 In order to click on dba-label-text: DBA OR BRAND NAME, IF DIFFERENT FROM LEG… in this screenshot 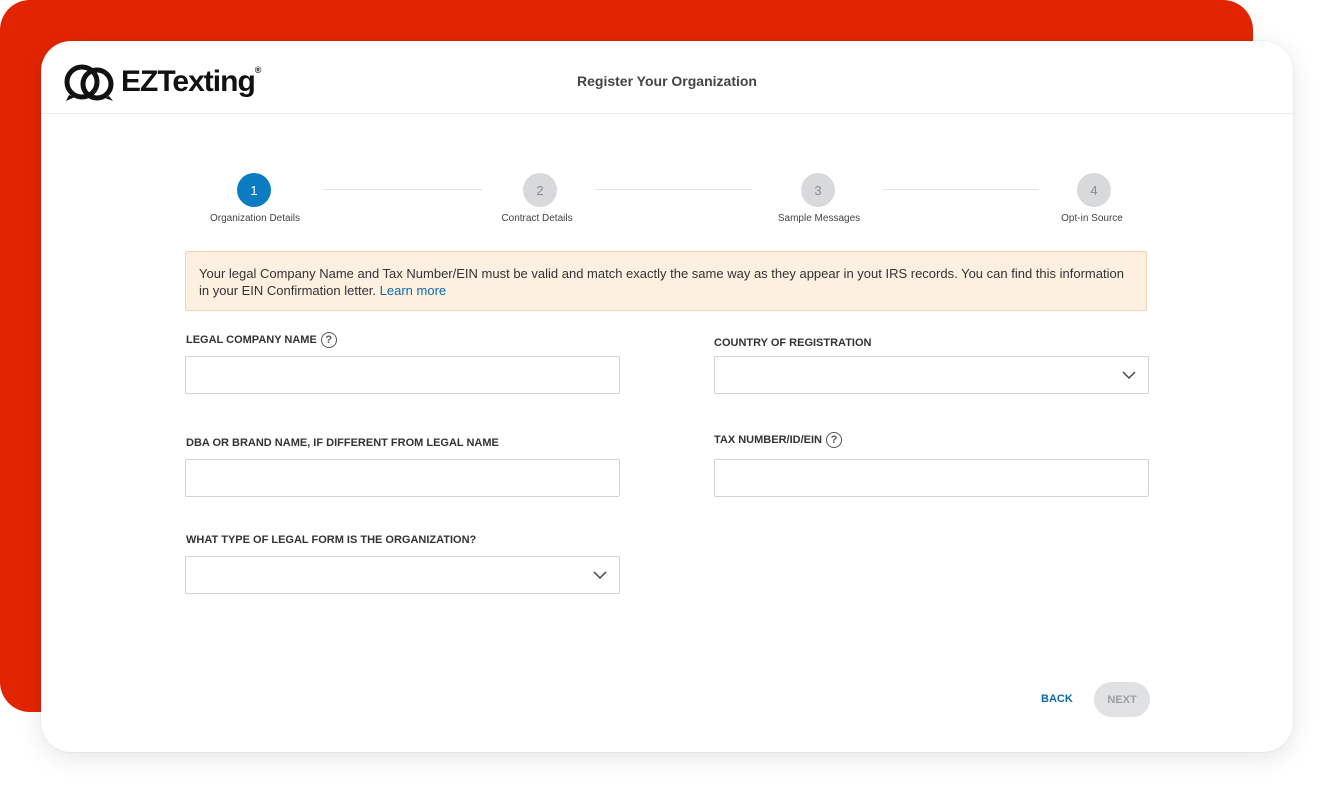, I will do `click(342, 443)`.